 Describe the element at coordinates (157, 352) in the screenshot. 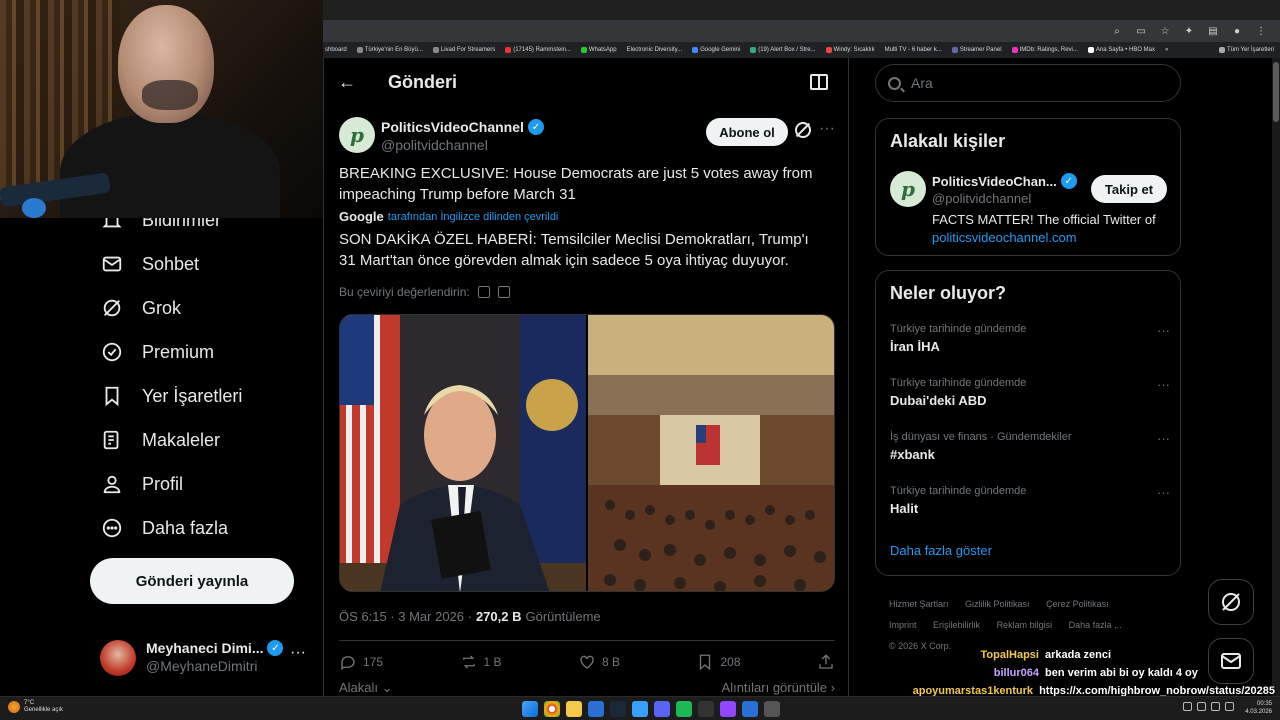

I see `nav-premium: Premium` at that location.